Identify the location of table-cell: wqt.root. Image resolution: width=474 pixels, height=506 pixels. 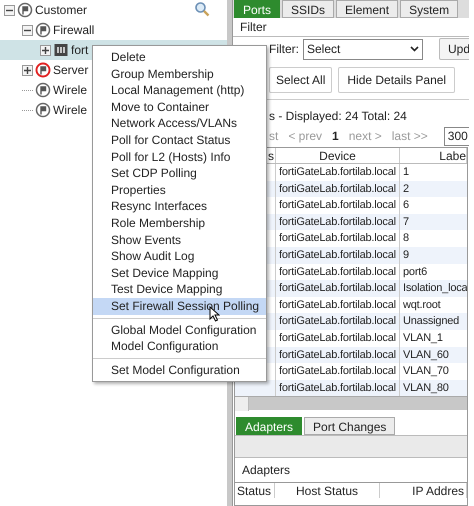
(422, 304).